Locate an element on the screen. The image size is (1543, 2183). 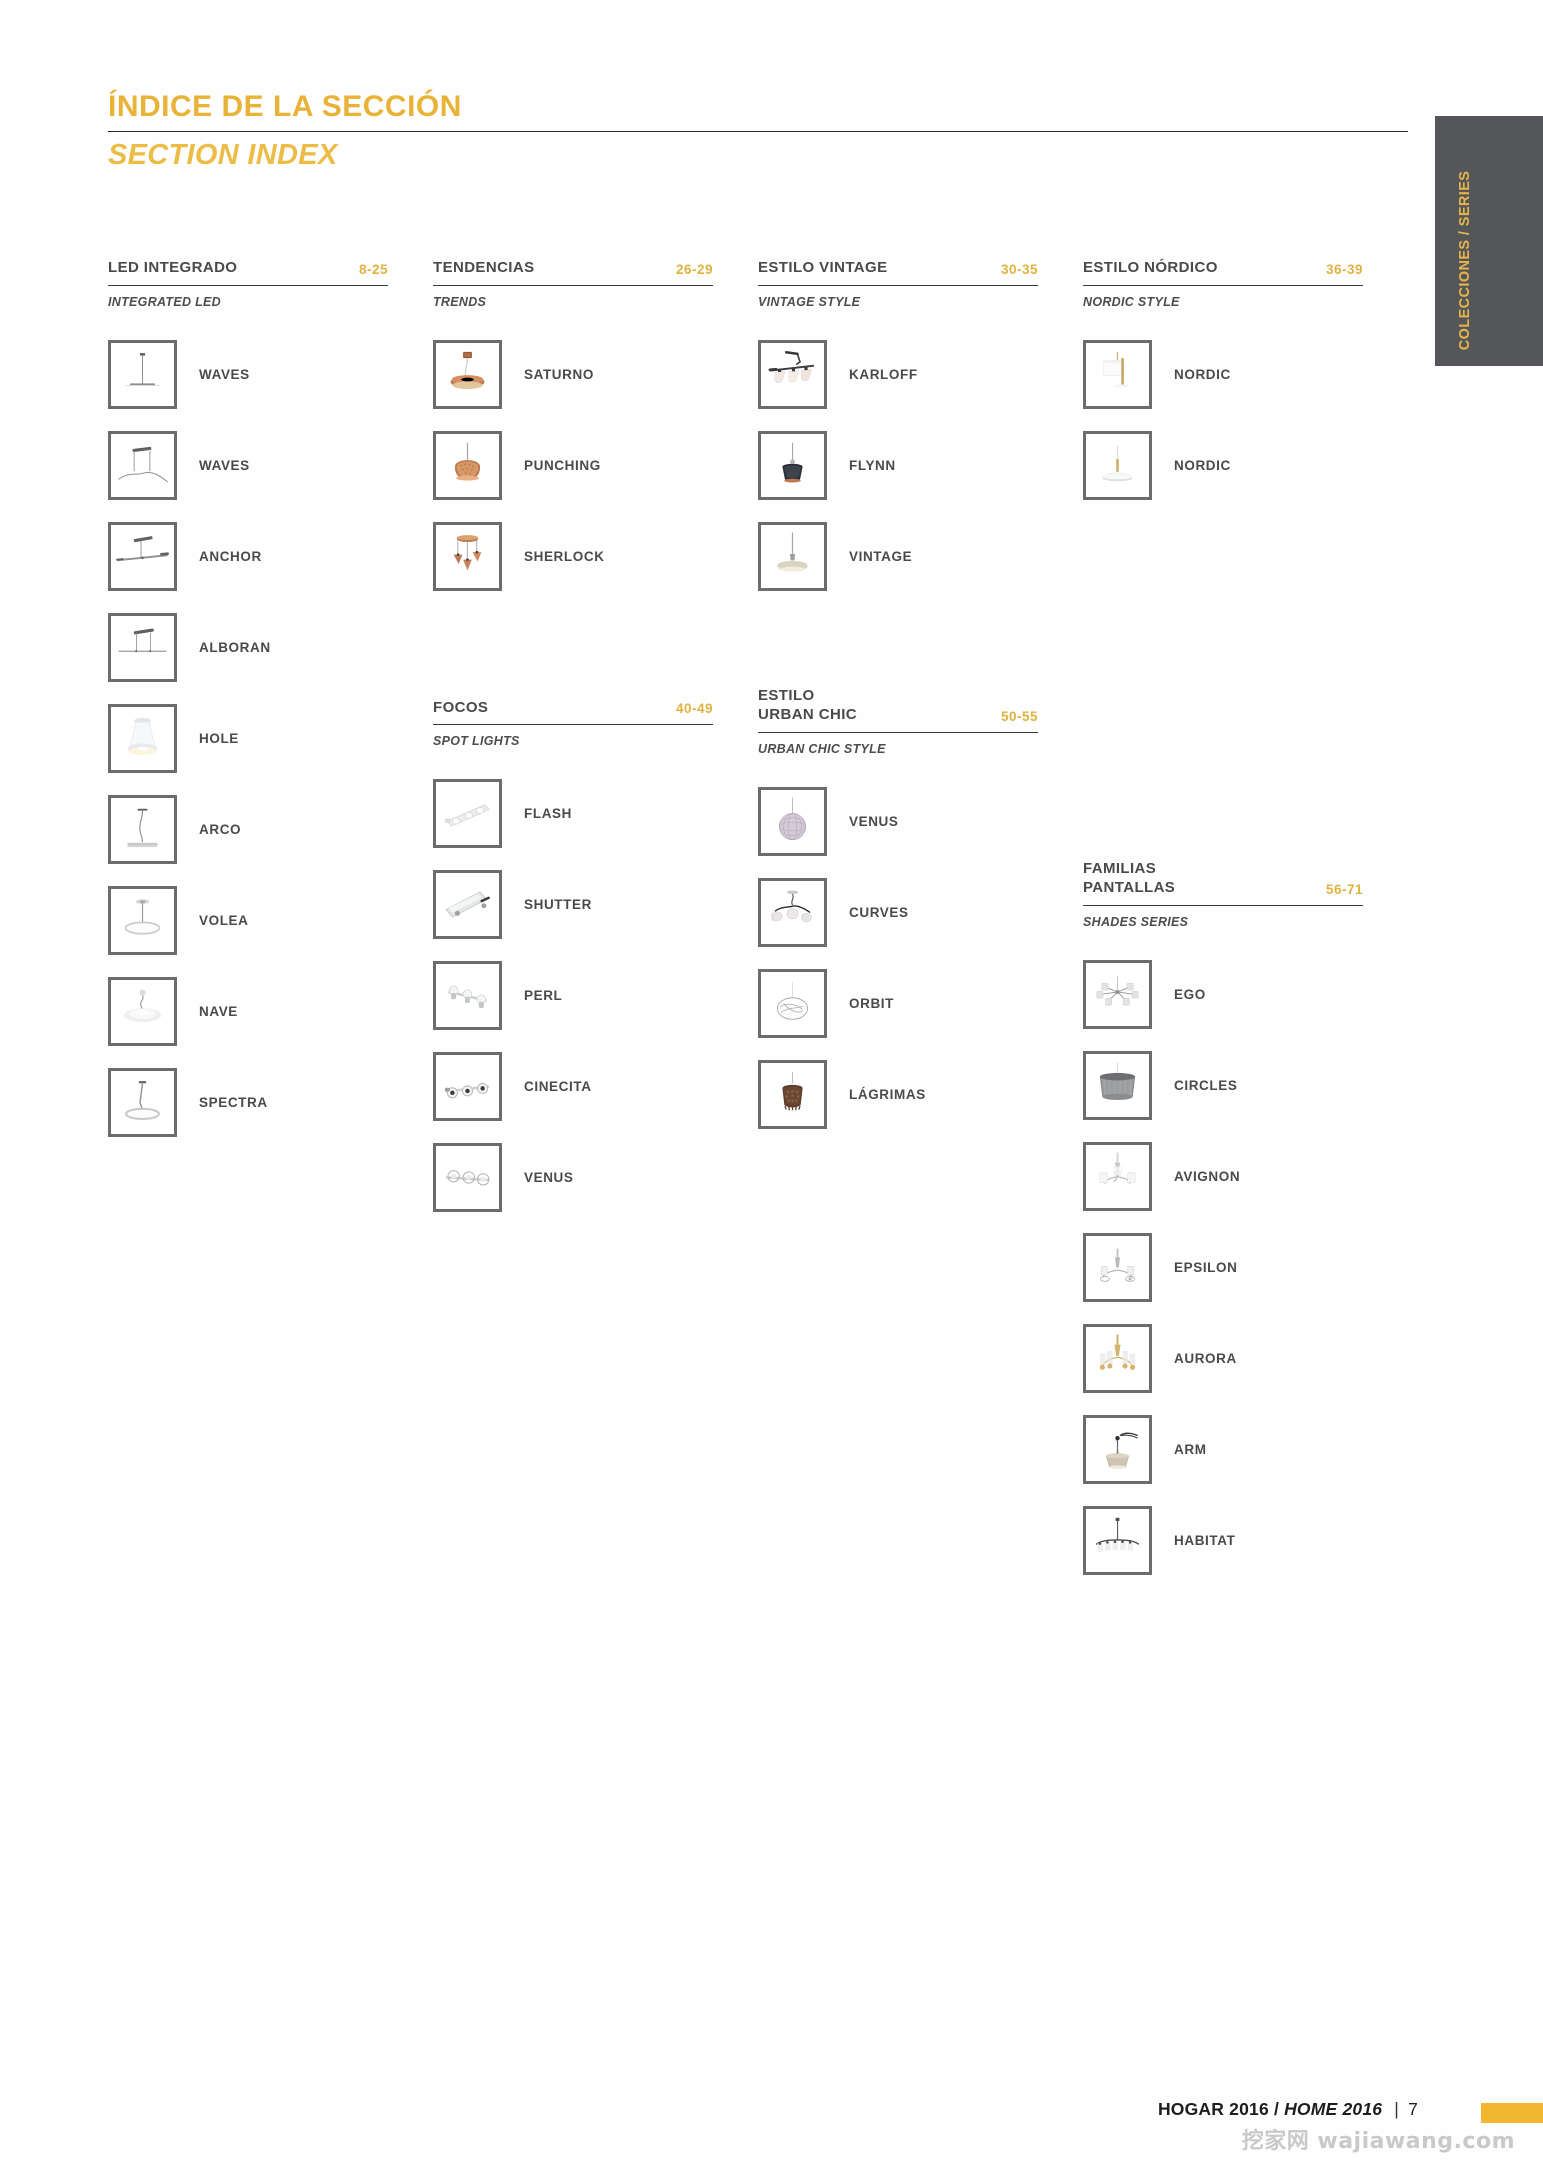
pendant-flynn-dark-icon is located at coordinates (792, 465).